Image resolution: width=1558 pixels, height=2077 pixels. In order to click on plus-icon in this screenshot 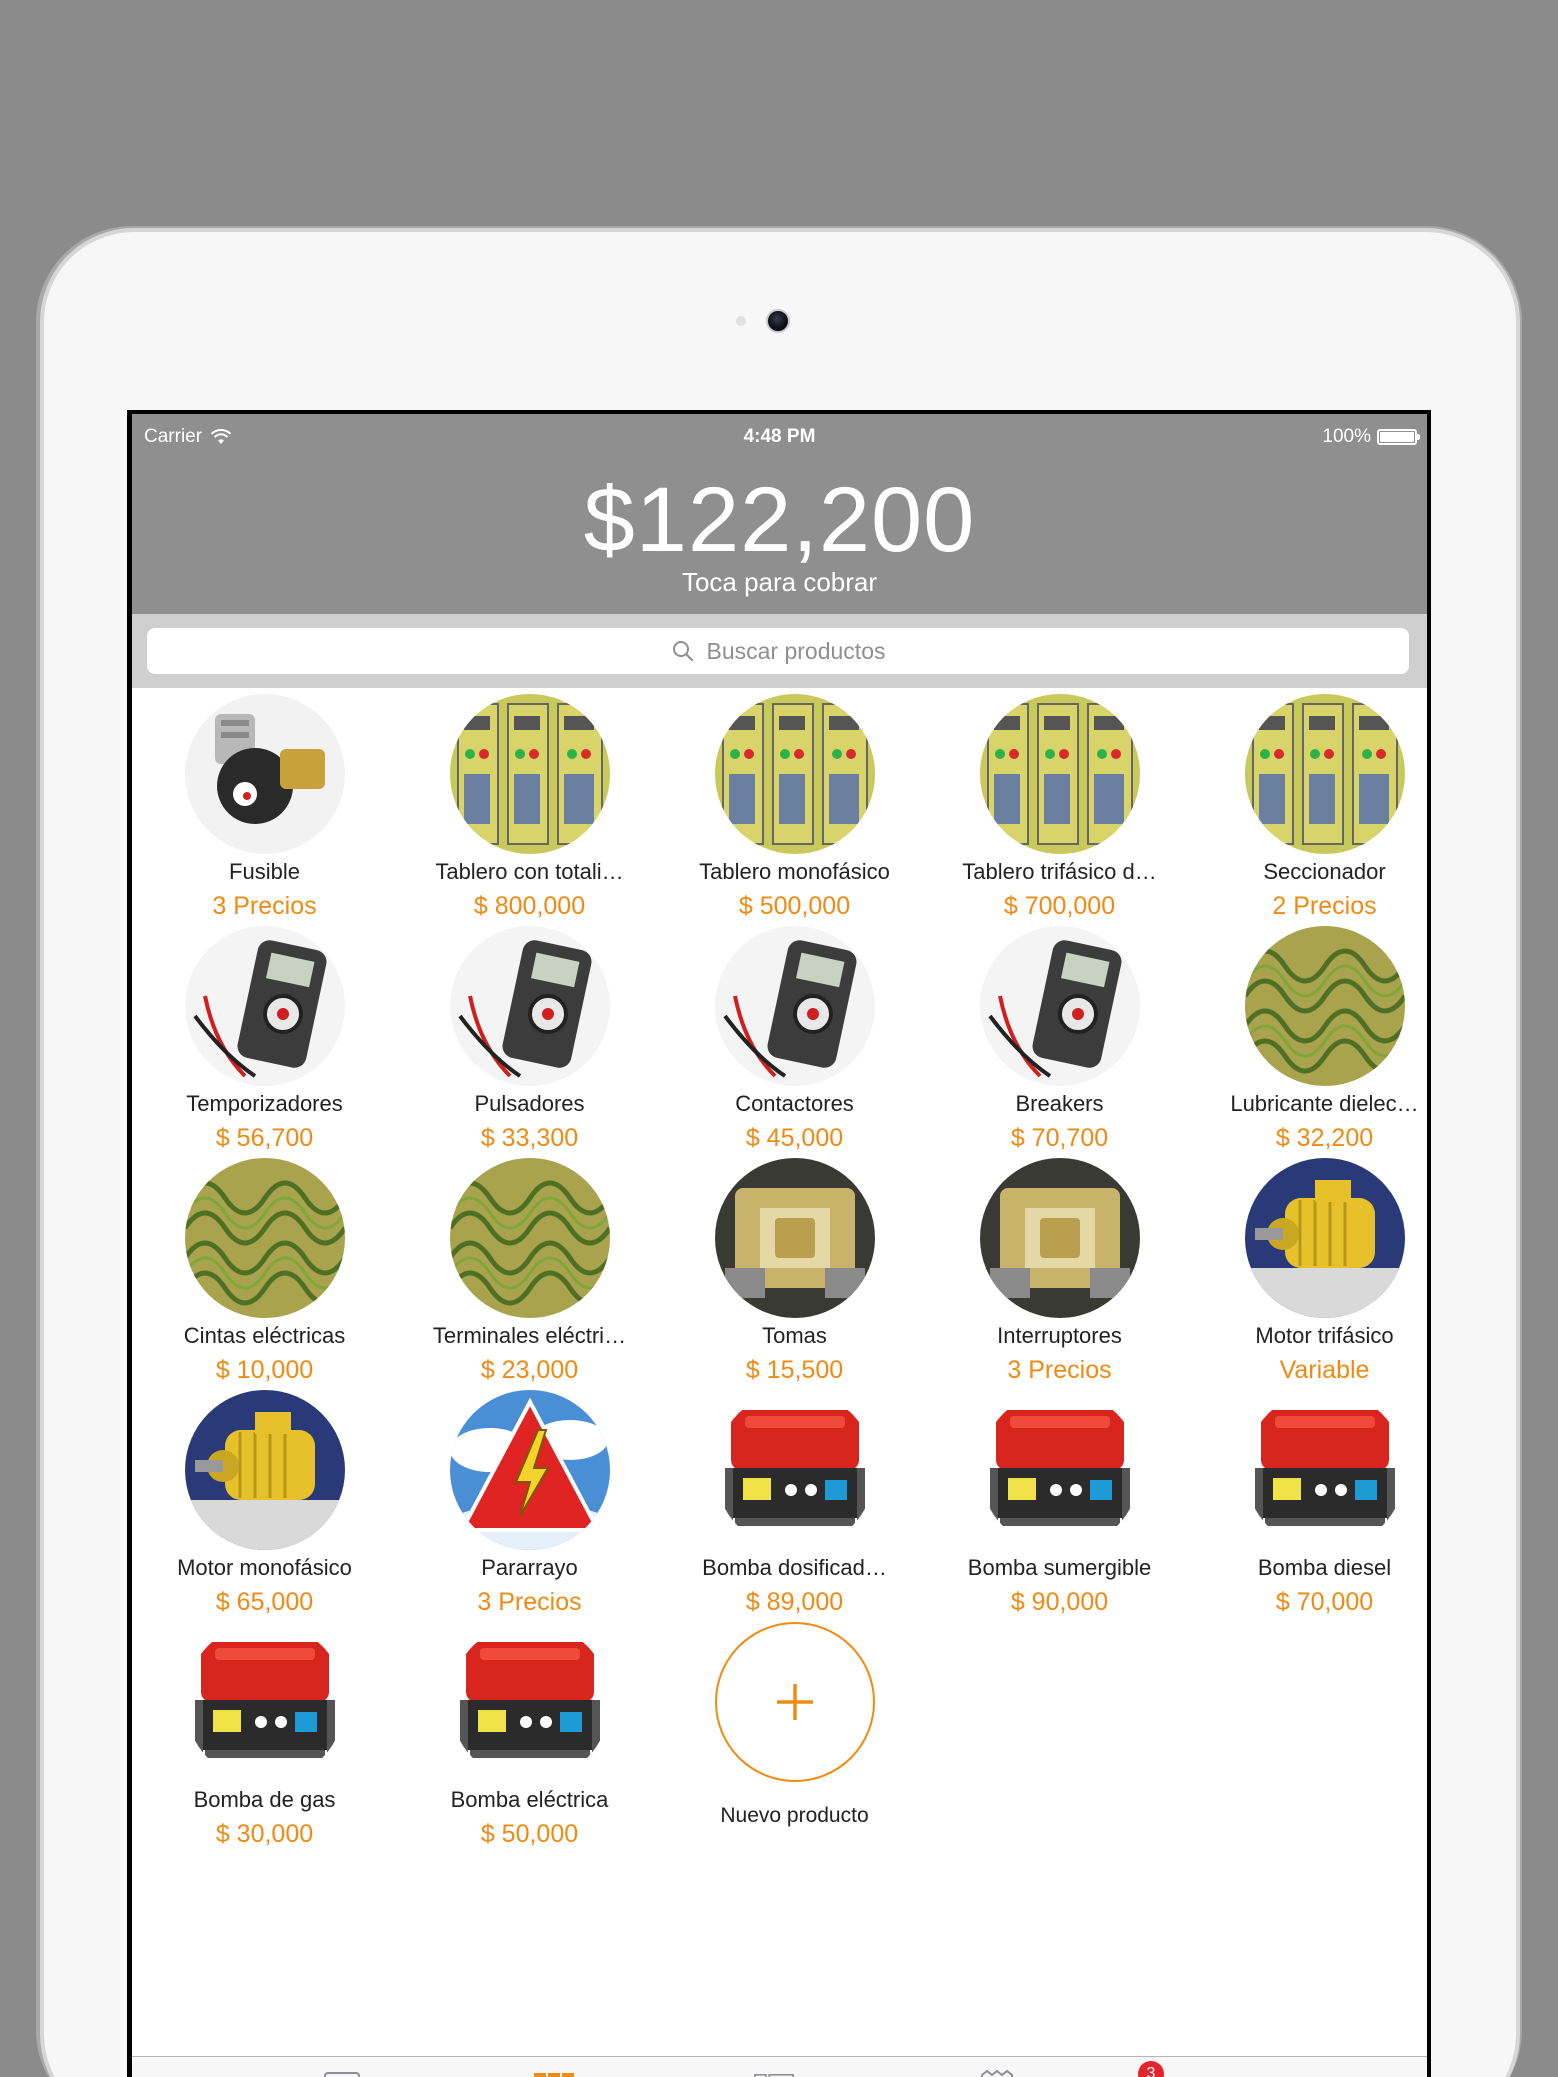, I will do `click(795, 1702)`.